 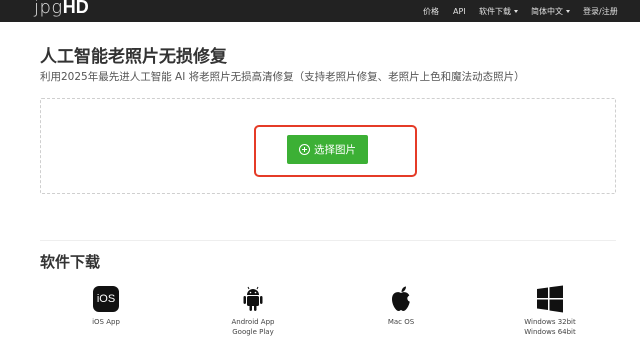 I want to click on nav-link-login: 登录/注册, so click(x=600, y=11).